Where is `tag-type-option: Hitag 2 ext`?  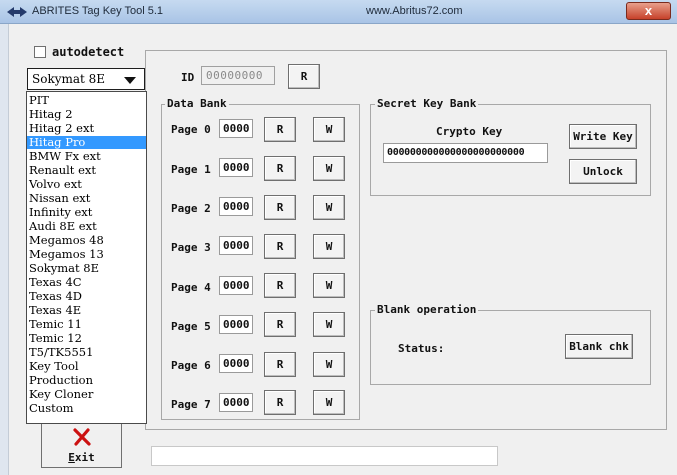
tag-type-option: Hitag 2 ext is located at coordinates (86, 128).